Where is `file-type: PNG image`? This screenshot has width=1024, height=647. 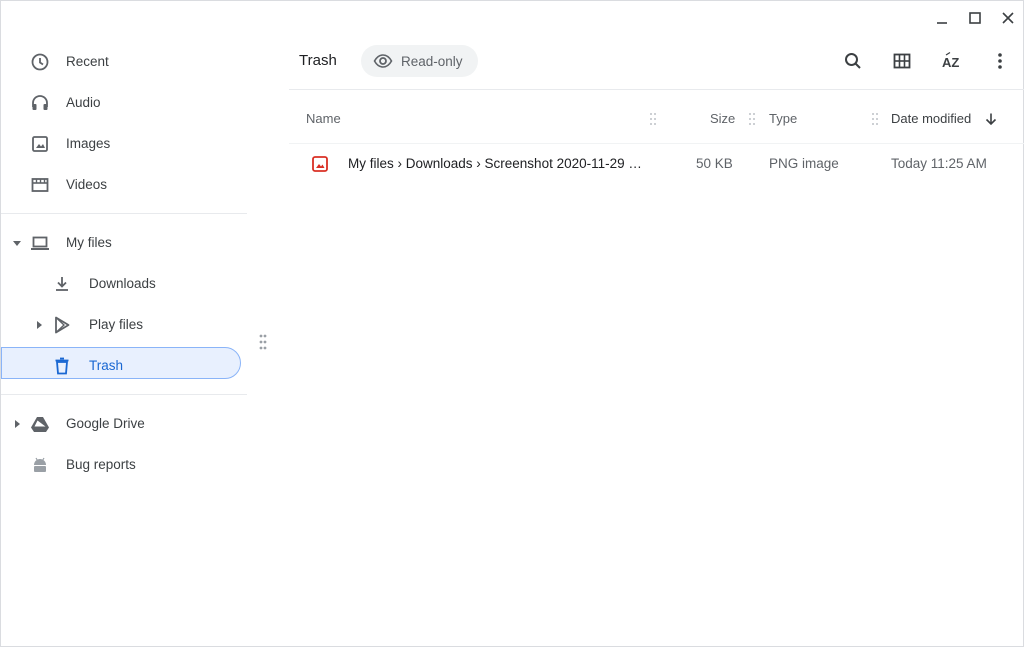
file-type: PNG image is located at coordinates (804, 163).